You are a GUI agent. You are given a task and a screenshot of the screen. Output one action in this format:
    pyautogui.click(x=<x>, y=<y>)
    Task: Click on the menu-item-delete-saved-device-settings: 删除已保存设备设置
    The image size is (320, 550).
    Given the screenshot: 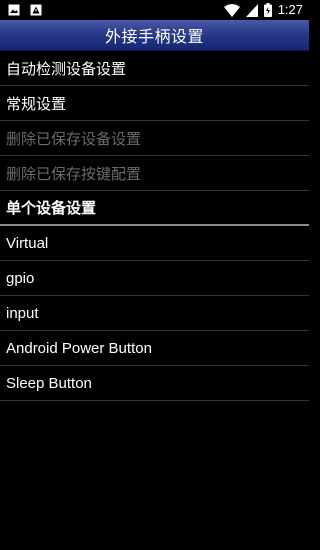 What is the action you would take?
    pyautogui.click(x=154, y=138)
    